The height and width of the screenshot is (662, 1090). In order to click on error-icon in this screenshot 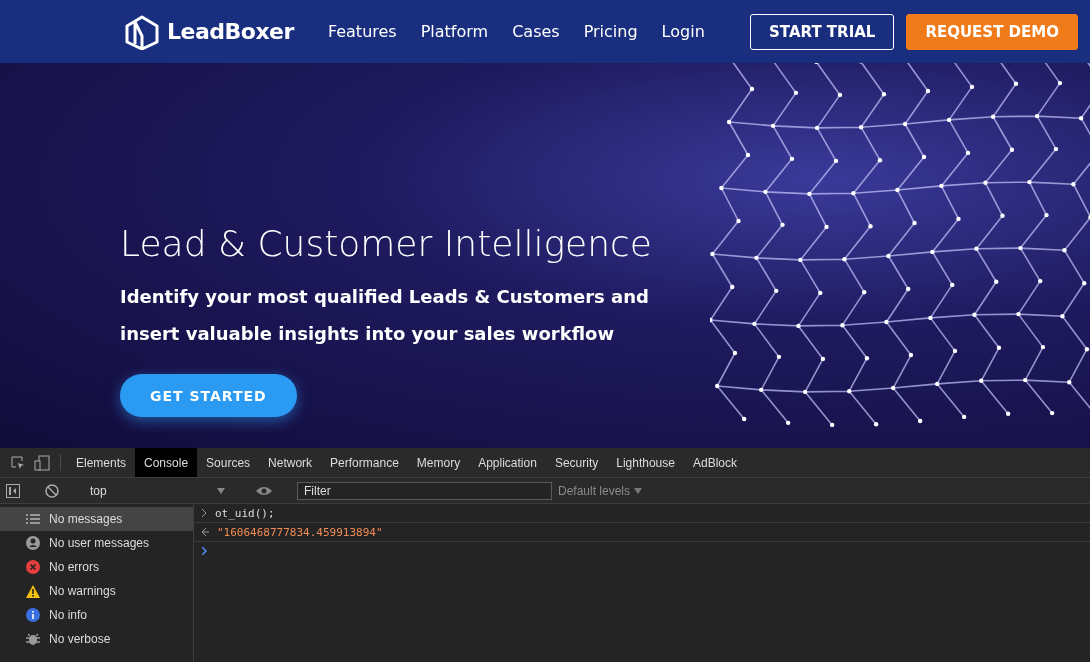, I will do `click(33, 567)`.